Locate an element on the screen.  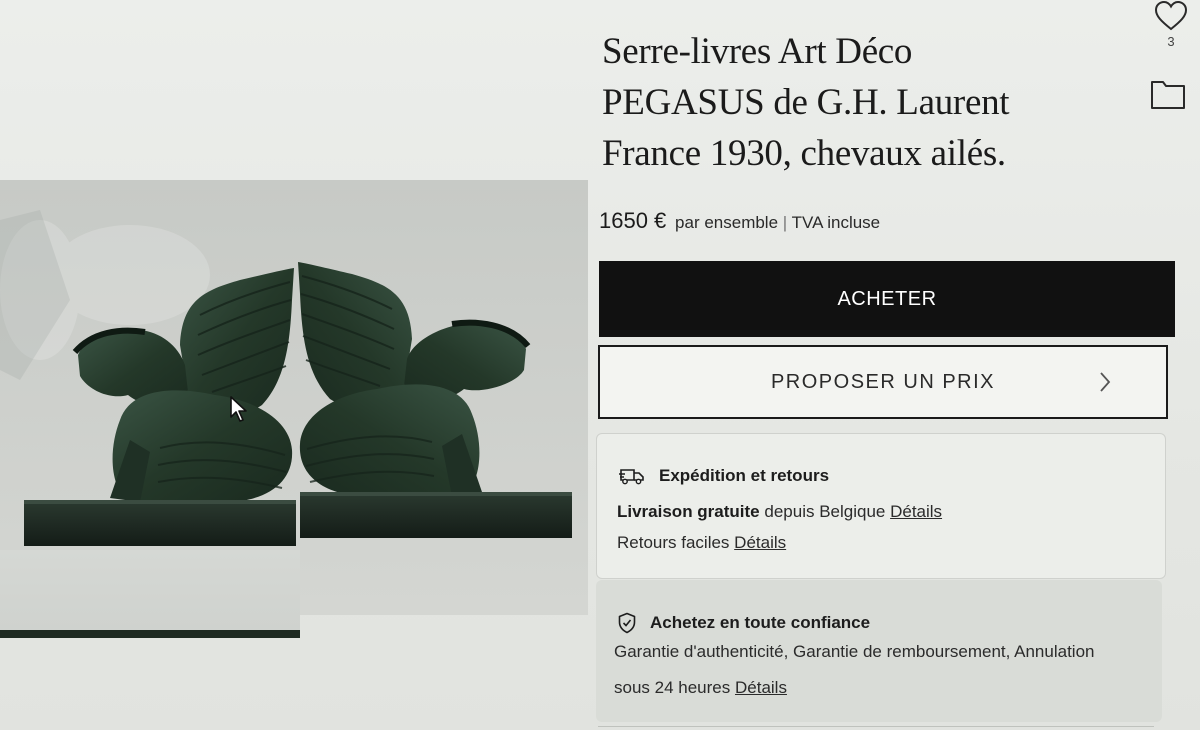
favorite-button: 3 is located at coordinates (1171, 24).